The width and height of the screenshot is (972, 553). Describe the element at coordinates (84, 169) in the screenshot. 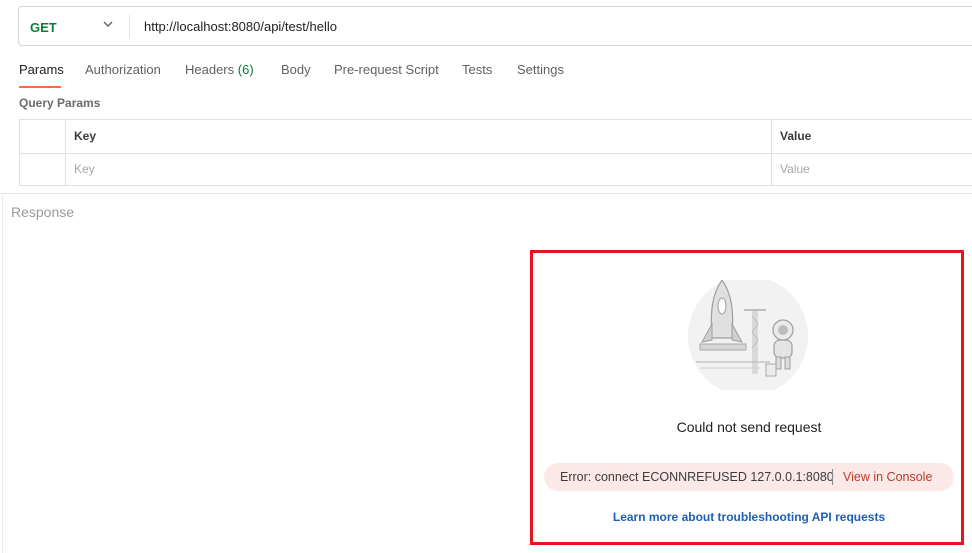

I see `key-input: Key` at that location.